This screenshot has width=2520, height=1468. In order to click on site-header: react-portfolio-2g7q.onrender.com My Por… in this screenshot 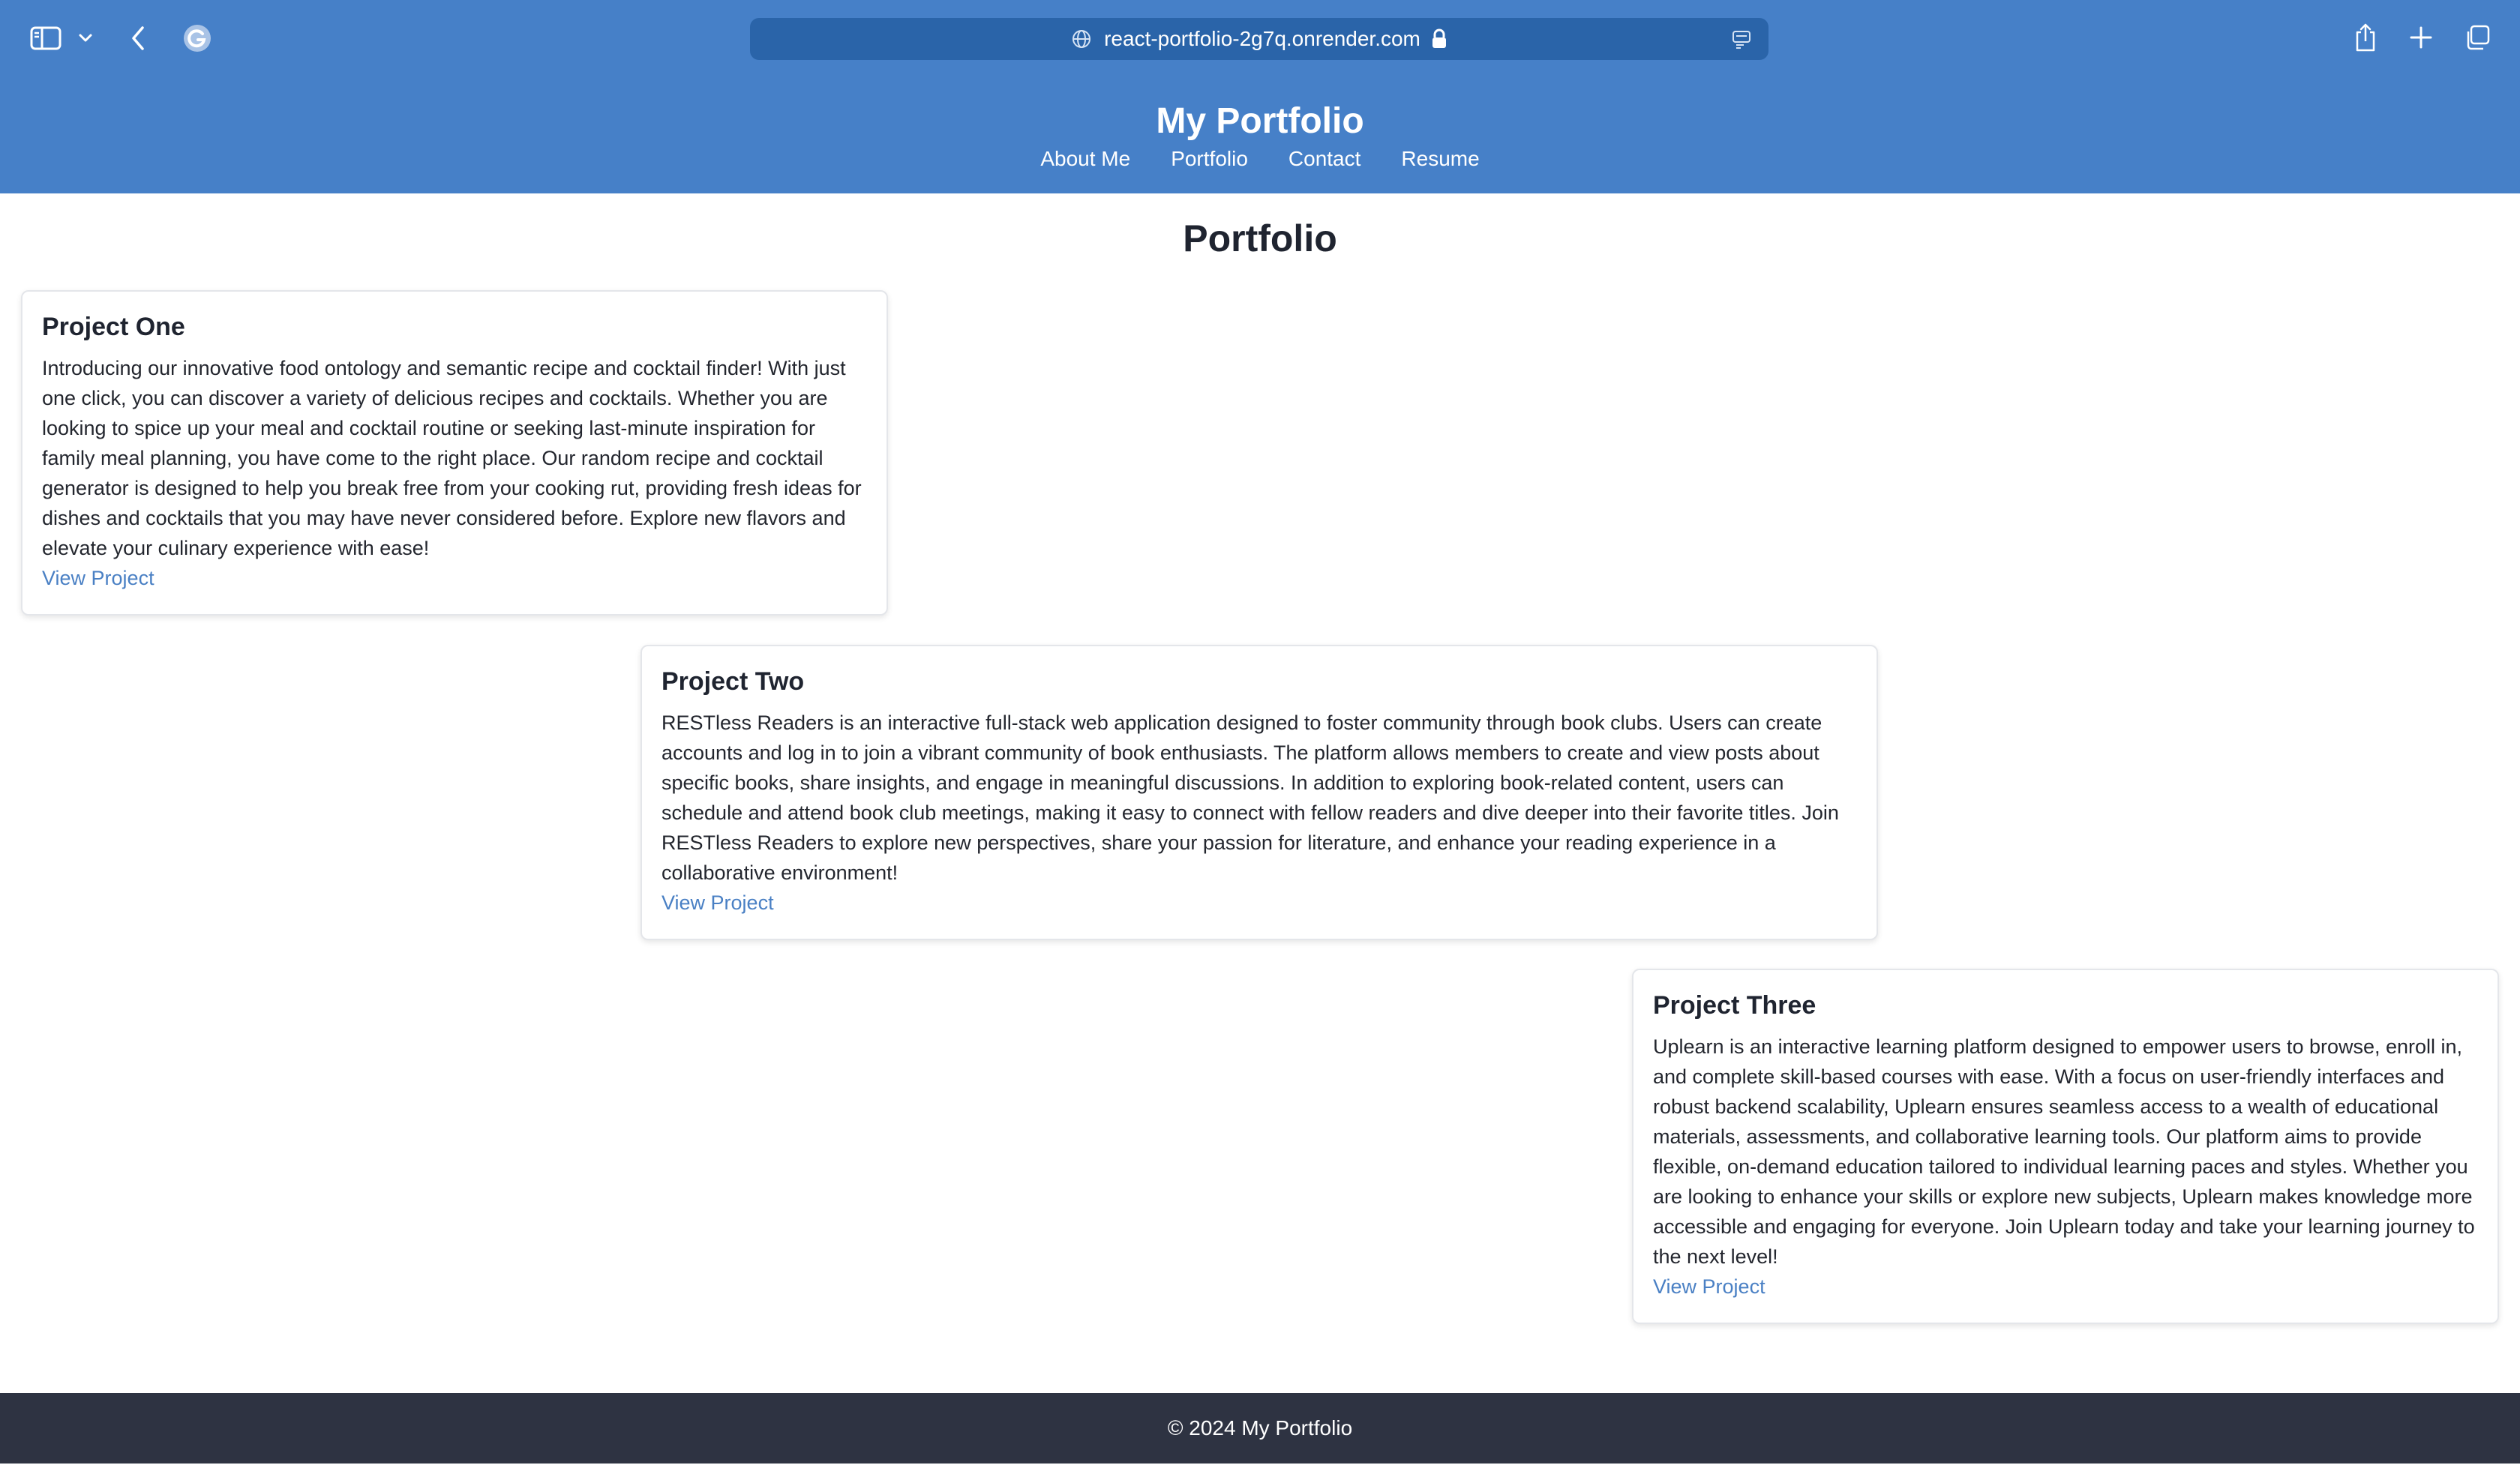, I will do `click(1260, 97)`.